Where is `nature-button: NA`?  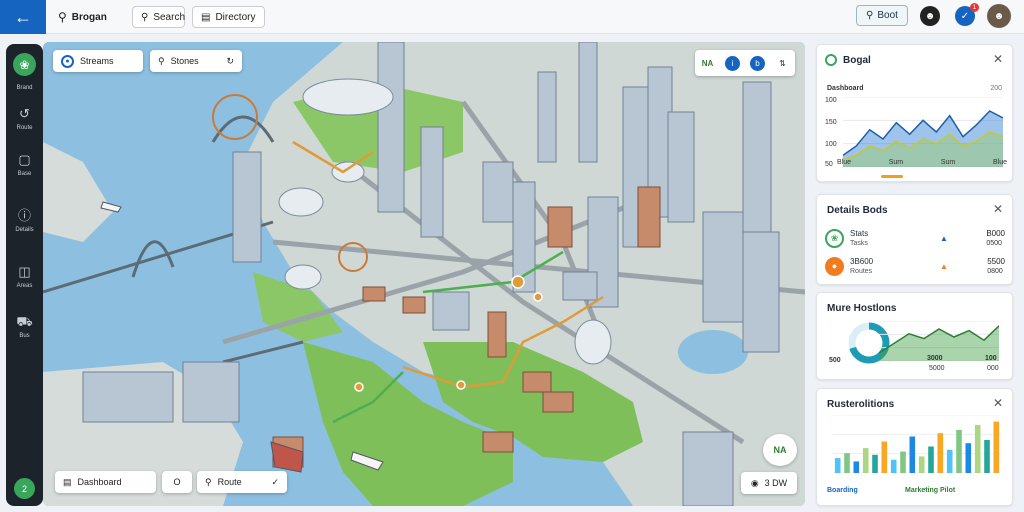 nature-button: NA is located at coordinates (780, 450).